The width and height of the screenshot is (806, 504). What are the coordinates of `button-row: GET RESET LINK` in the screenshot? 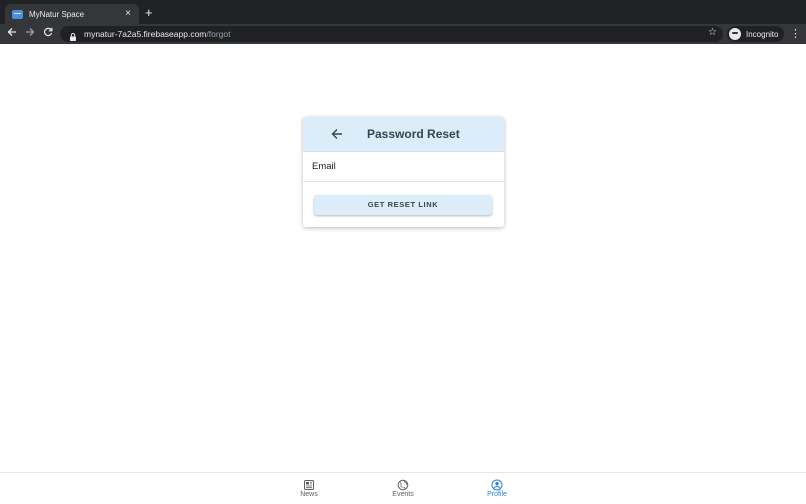 It's located at (403, 198).